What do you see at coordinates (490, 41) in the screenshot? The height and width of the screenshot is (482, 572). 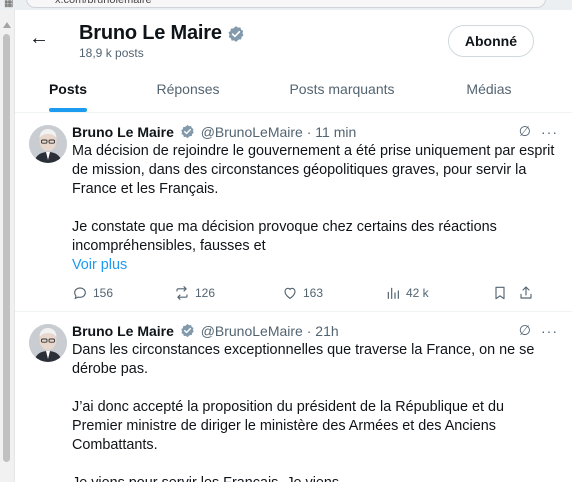 I see `following-button: Abonné` at bounding box center [490, 41].